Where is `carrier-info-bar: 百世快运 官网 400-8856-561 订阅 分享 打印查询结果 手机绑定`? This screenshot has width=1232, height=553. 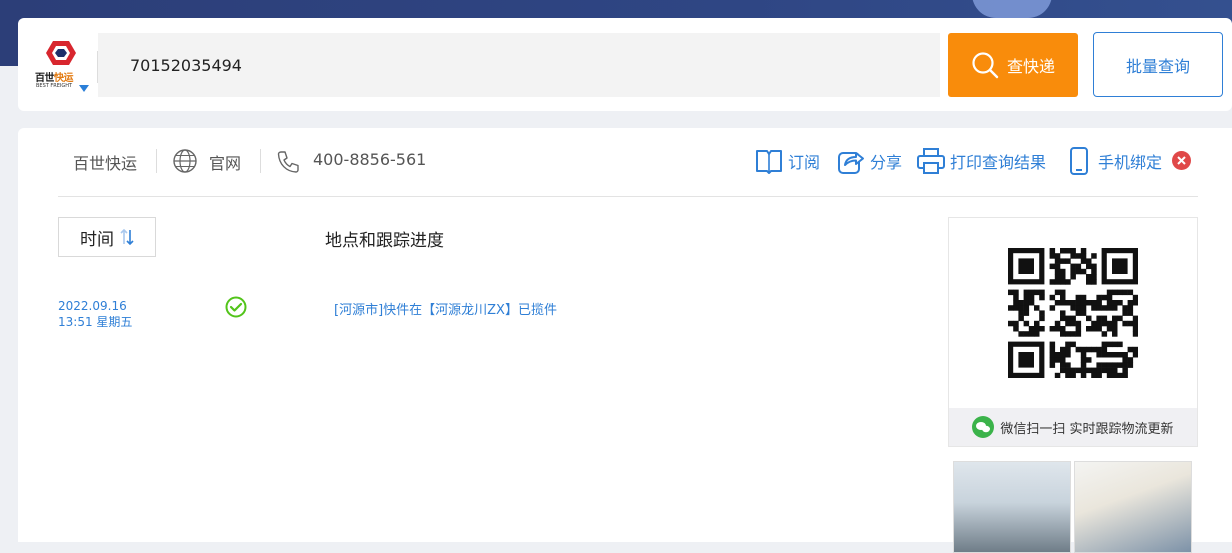
carrier-info-bar: 百世快运 官网 400-8856-561 订阅 分享 打印查询结果 手机绑定 is located at coordinates (628, 162).